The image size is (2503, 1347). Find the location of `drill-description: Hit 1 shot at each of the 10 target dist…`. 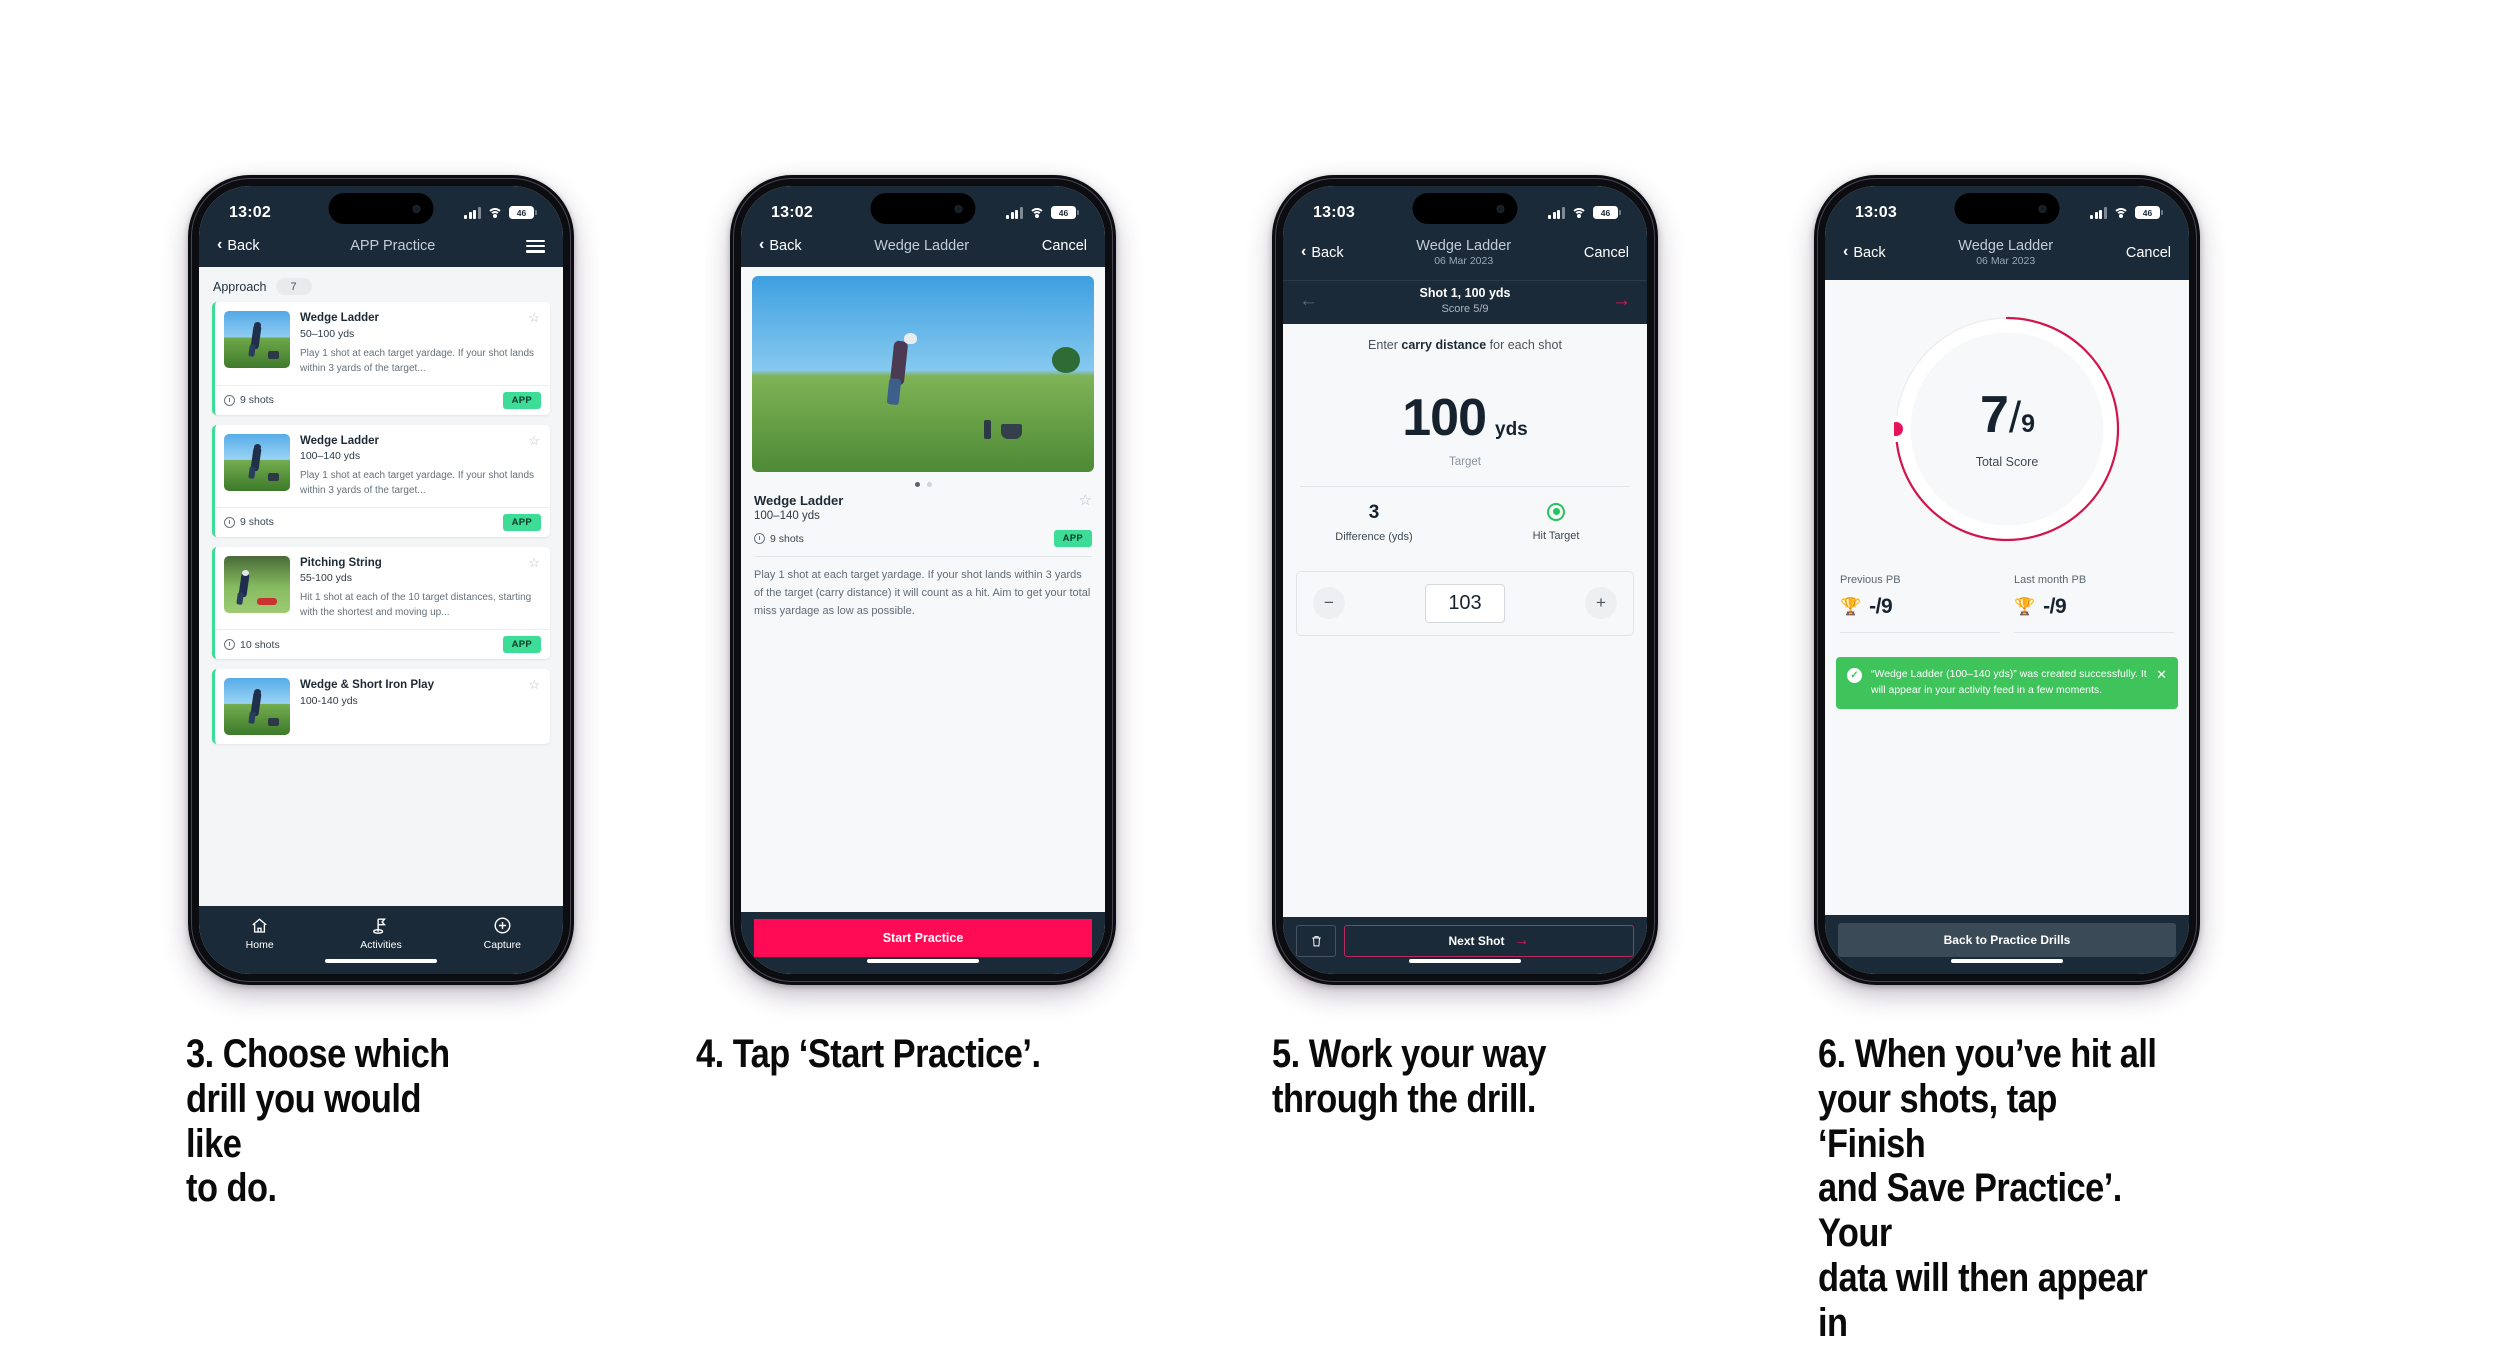

drill-description: Hit 1 shot at each of the 10 target dist… is located at coordinates (416, 605).